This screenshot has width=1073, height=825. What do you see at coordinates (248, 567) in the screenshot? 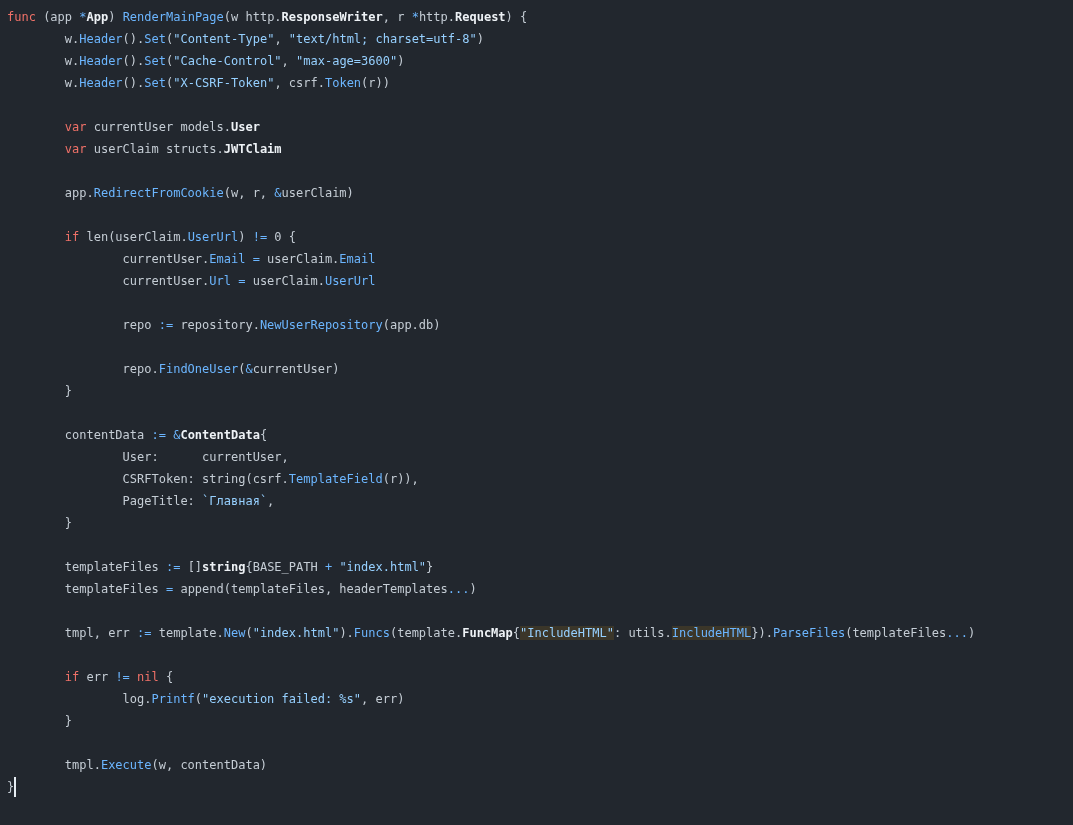
I see `code-line: templateFiles := []string{BASE_PATH + "index.html"}` at bounding box center [248, 567].